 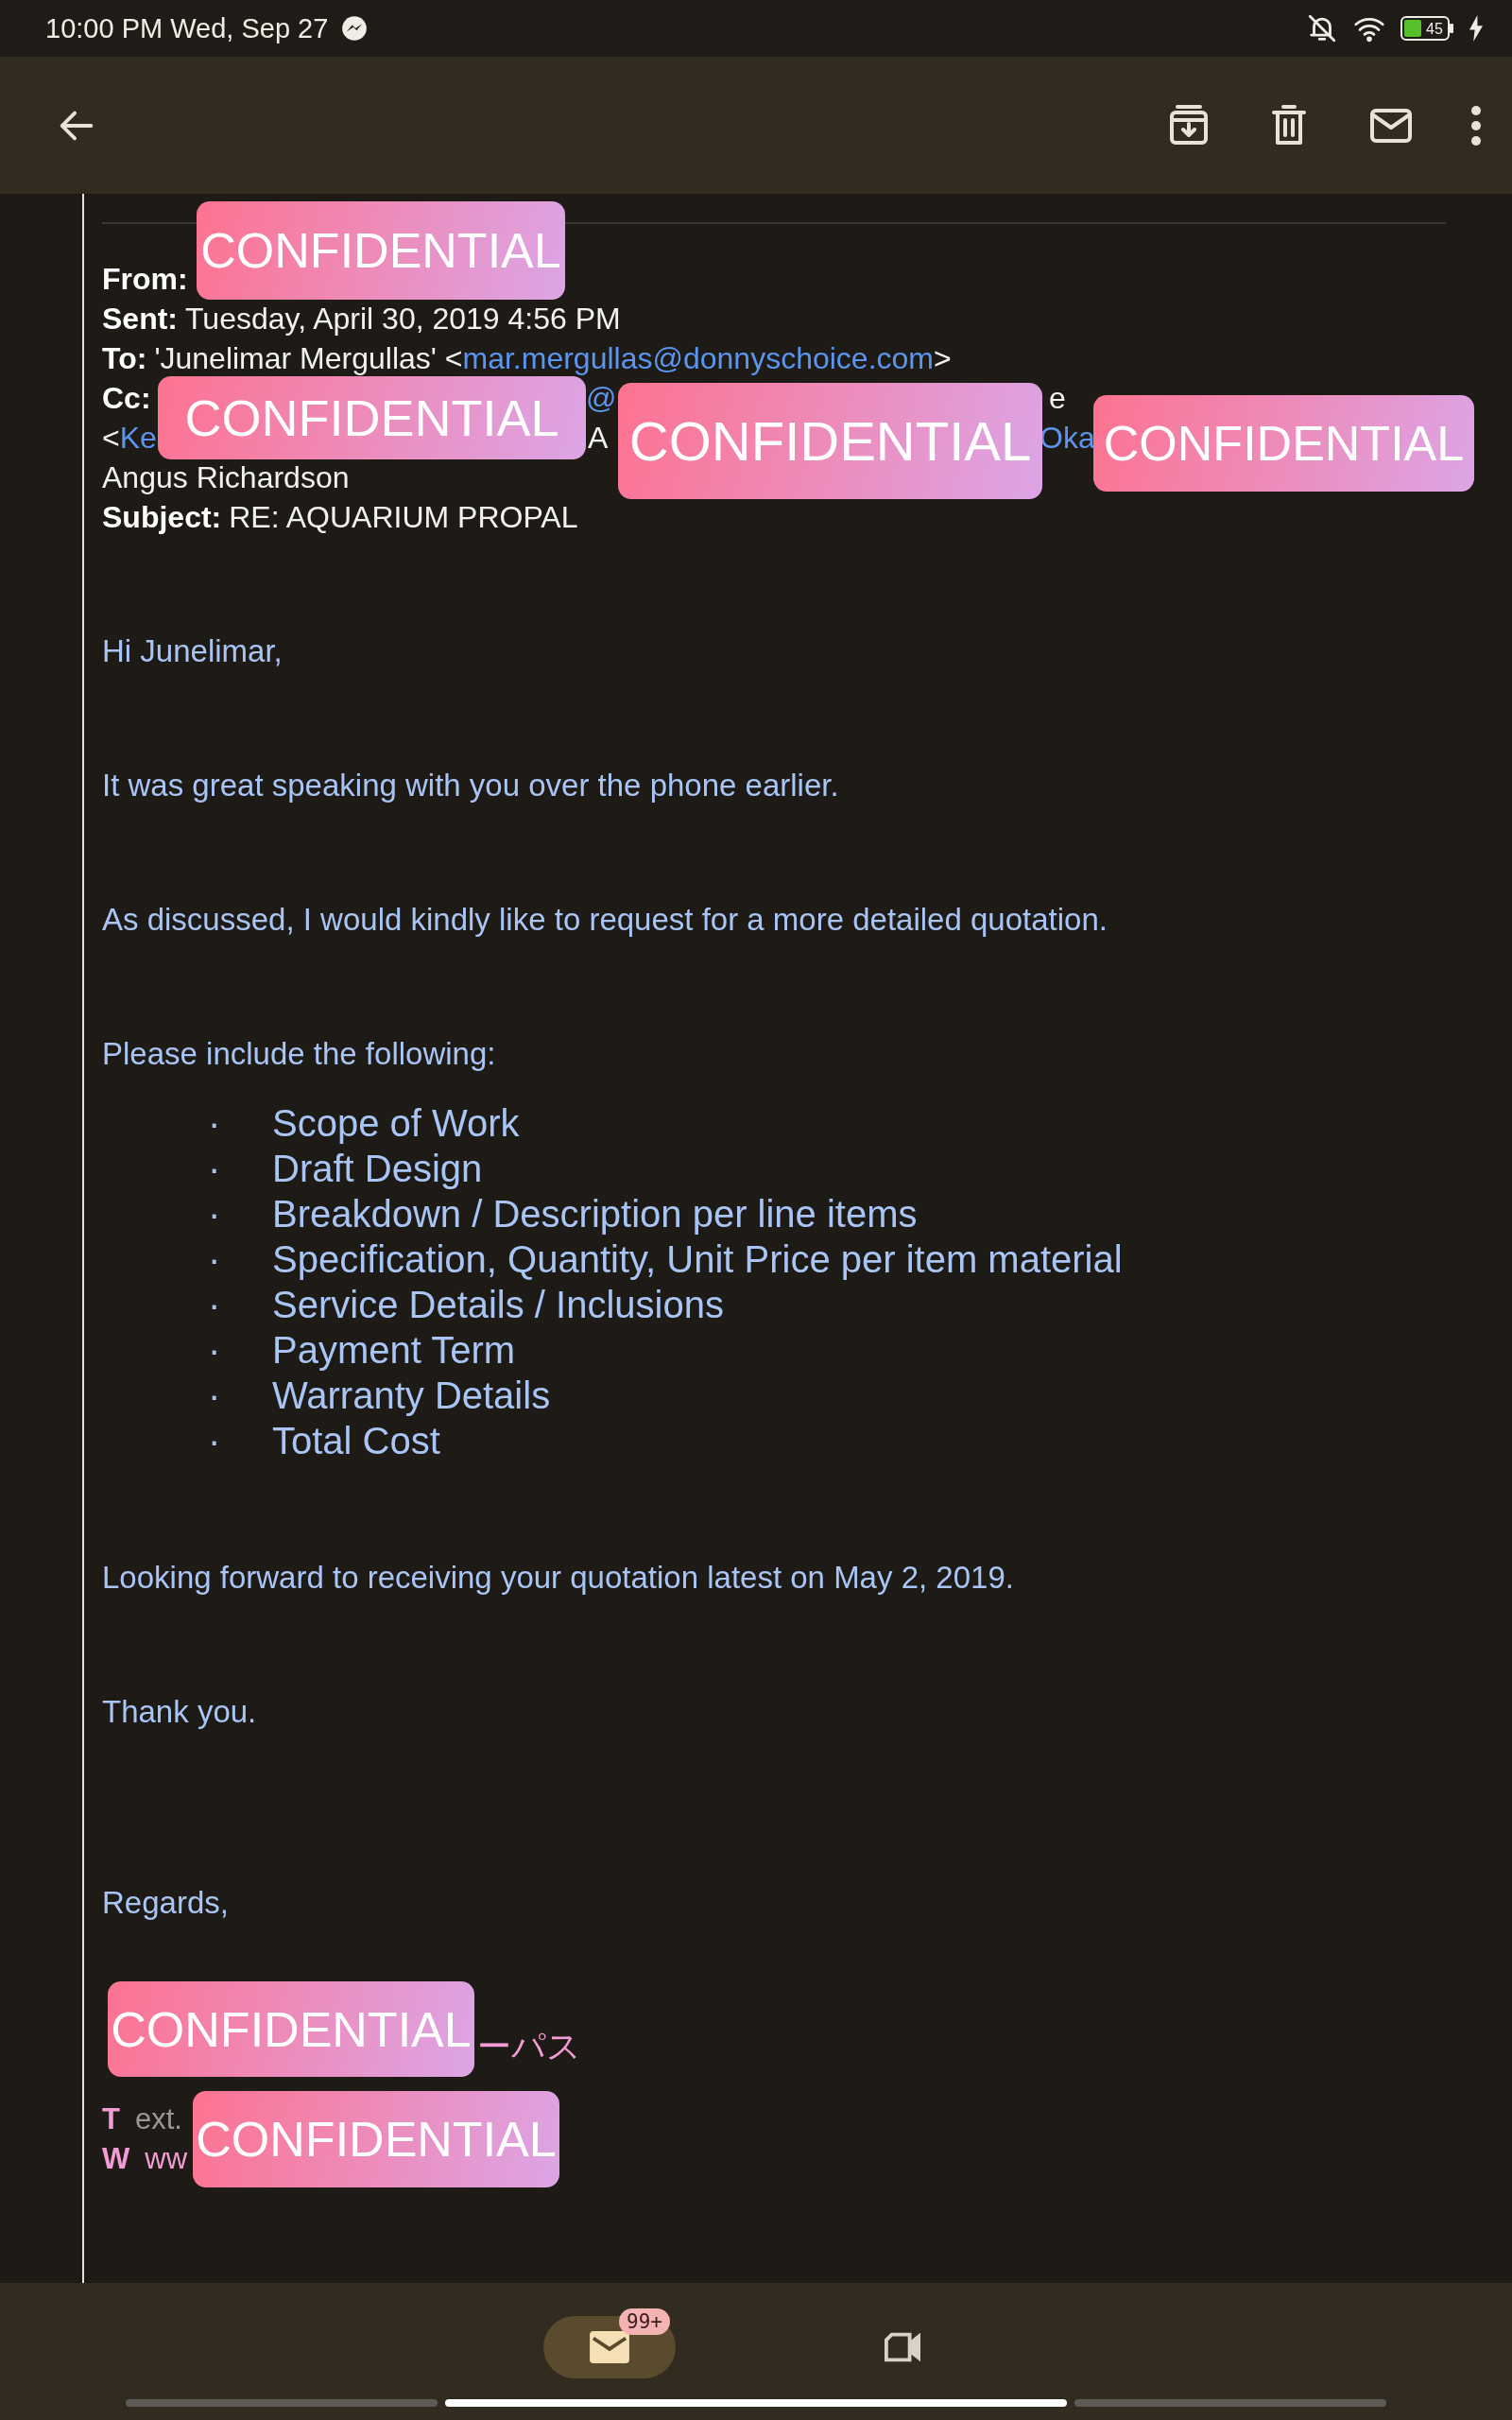 What do you see at coordinates (601, 398) in the screenshot?
I see `email-link: @` at bounding box center [601, 398].